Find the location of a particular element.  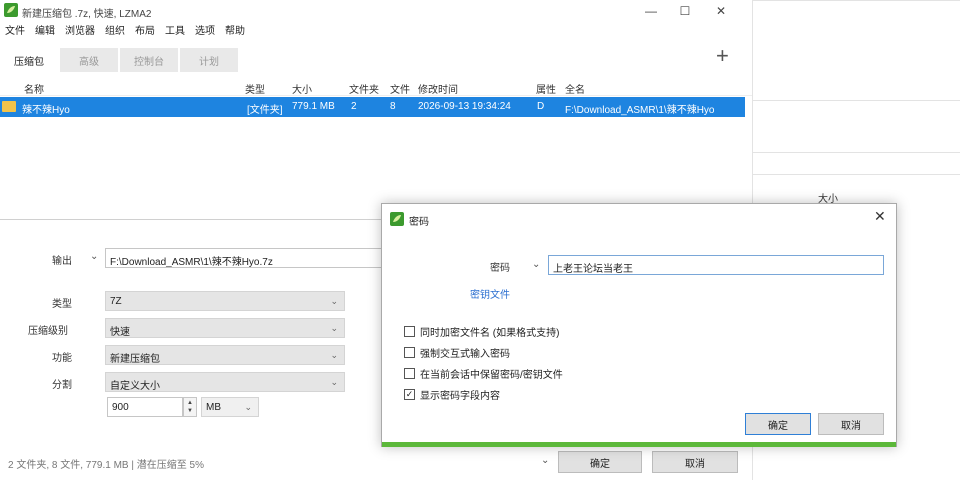

option-keep-password: 在当前会话中保留密码/密钥文件 is located at coordinates (483, 373).